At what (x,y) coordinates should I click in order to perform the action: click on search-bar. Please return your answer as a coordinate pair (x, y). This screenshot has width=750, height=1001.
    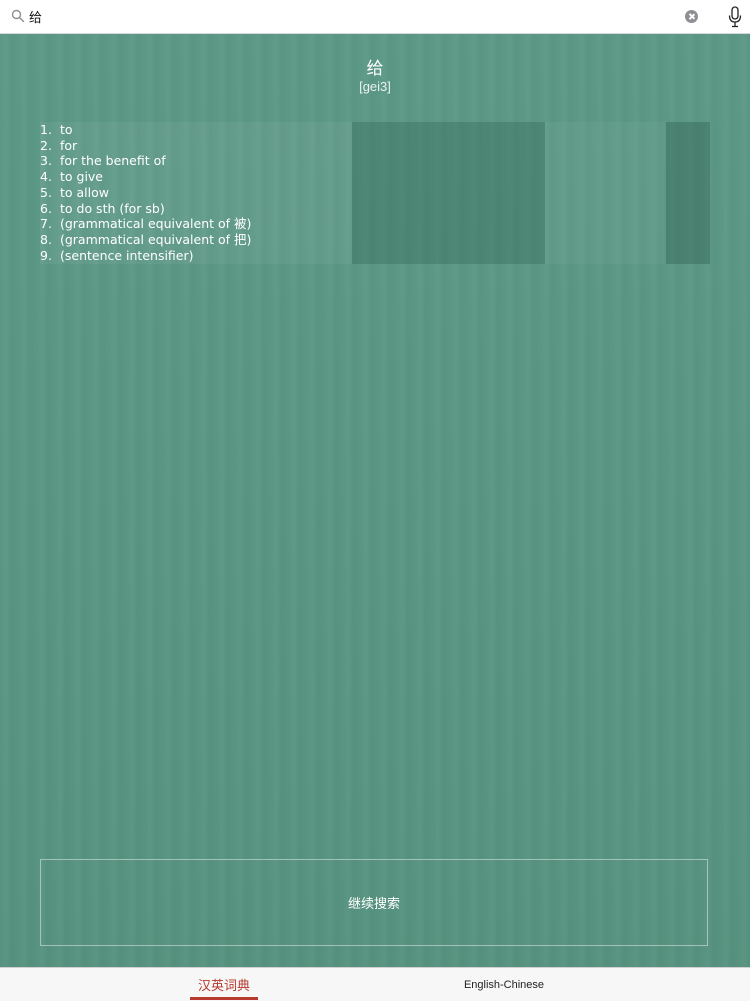
    Looking at the image, I should click on (375, 17).